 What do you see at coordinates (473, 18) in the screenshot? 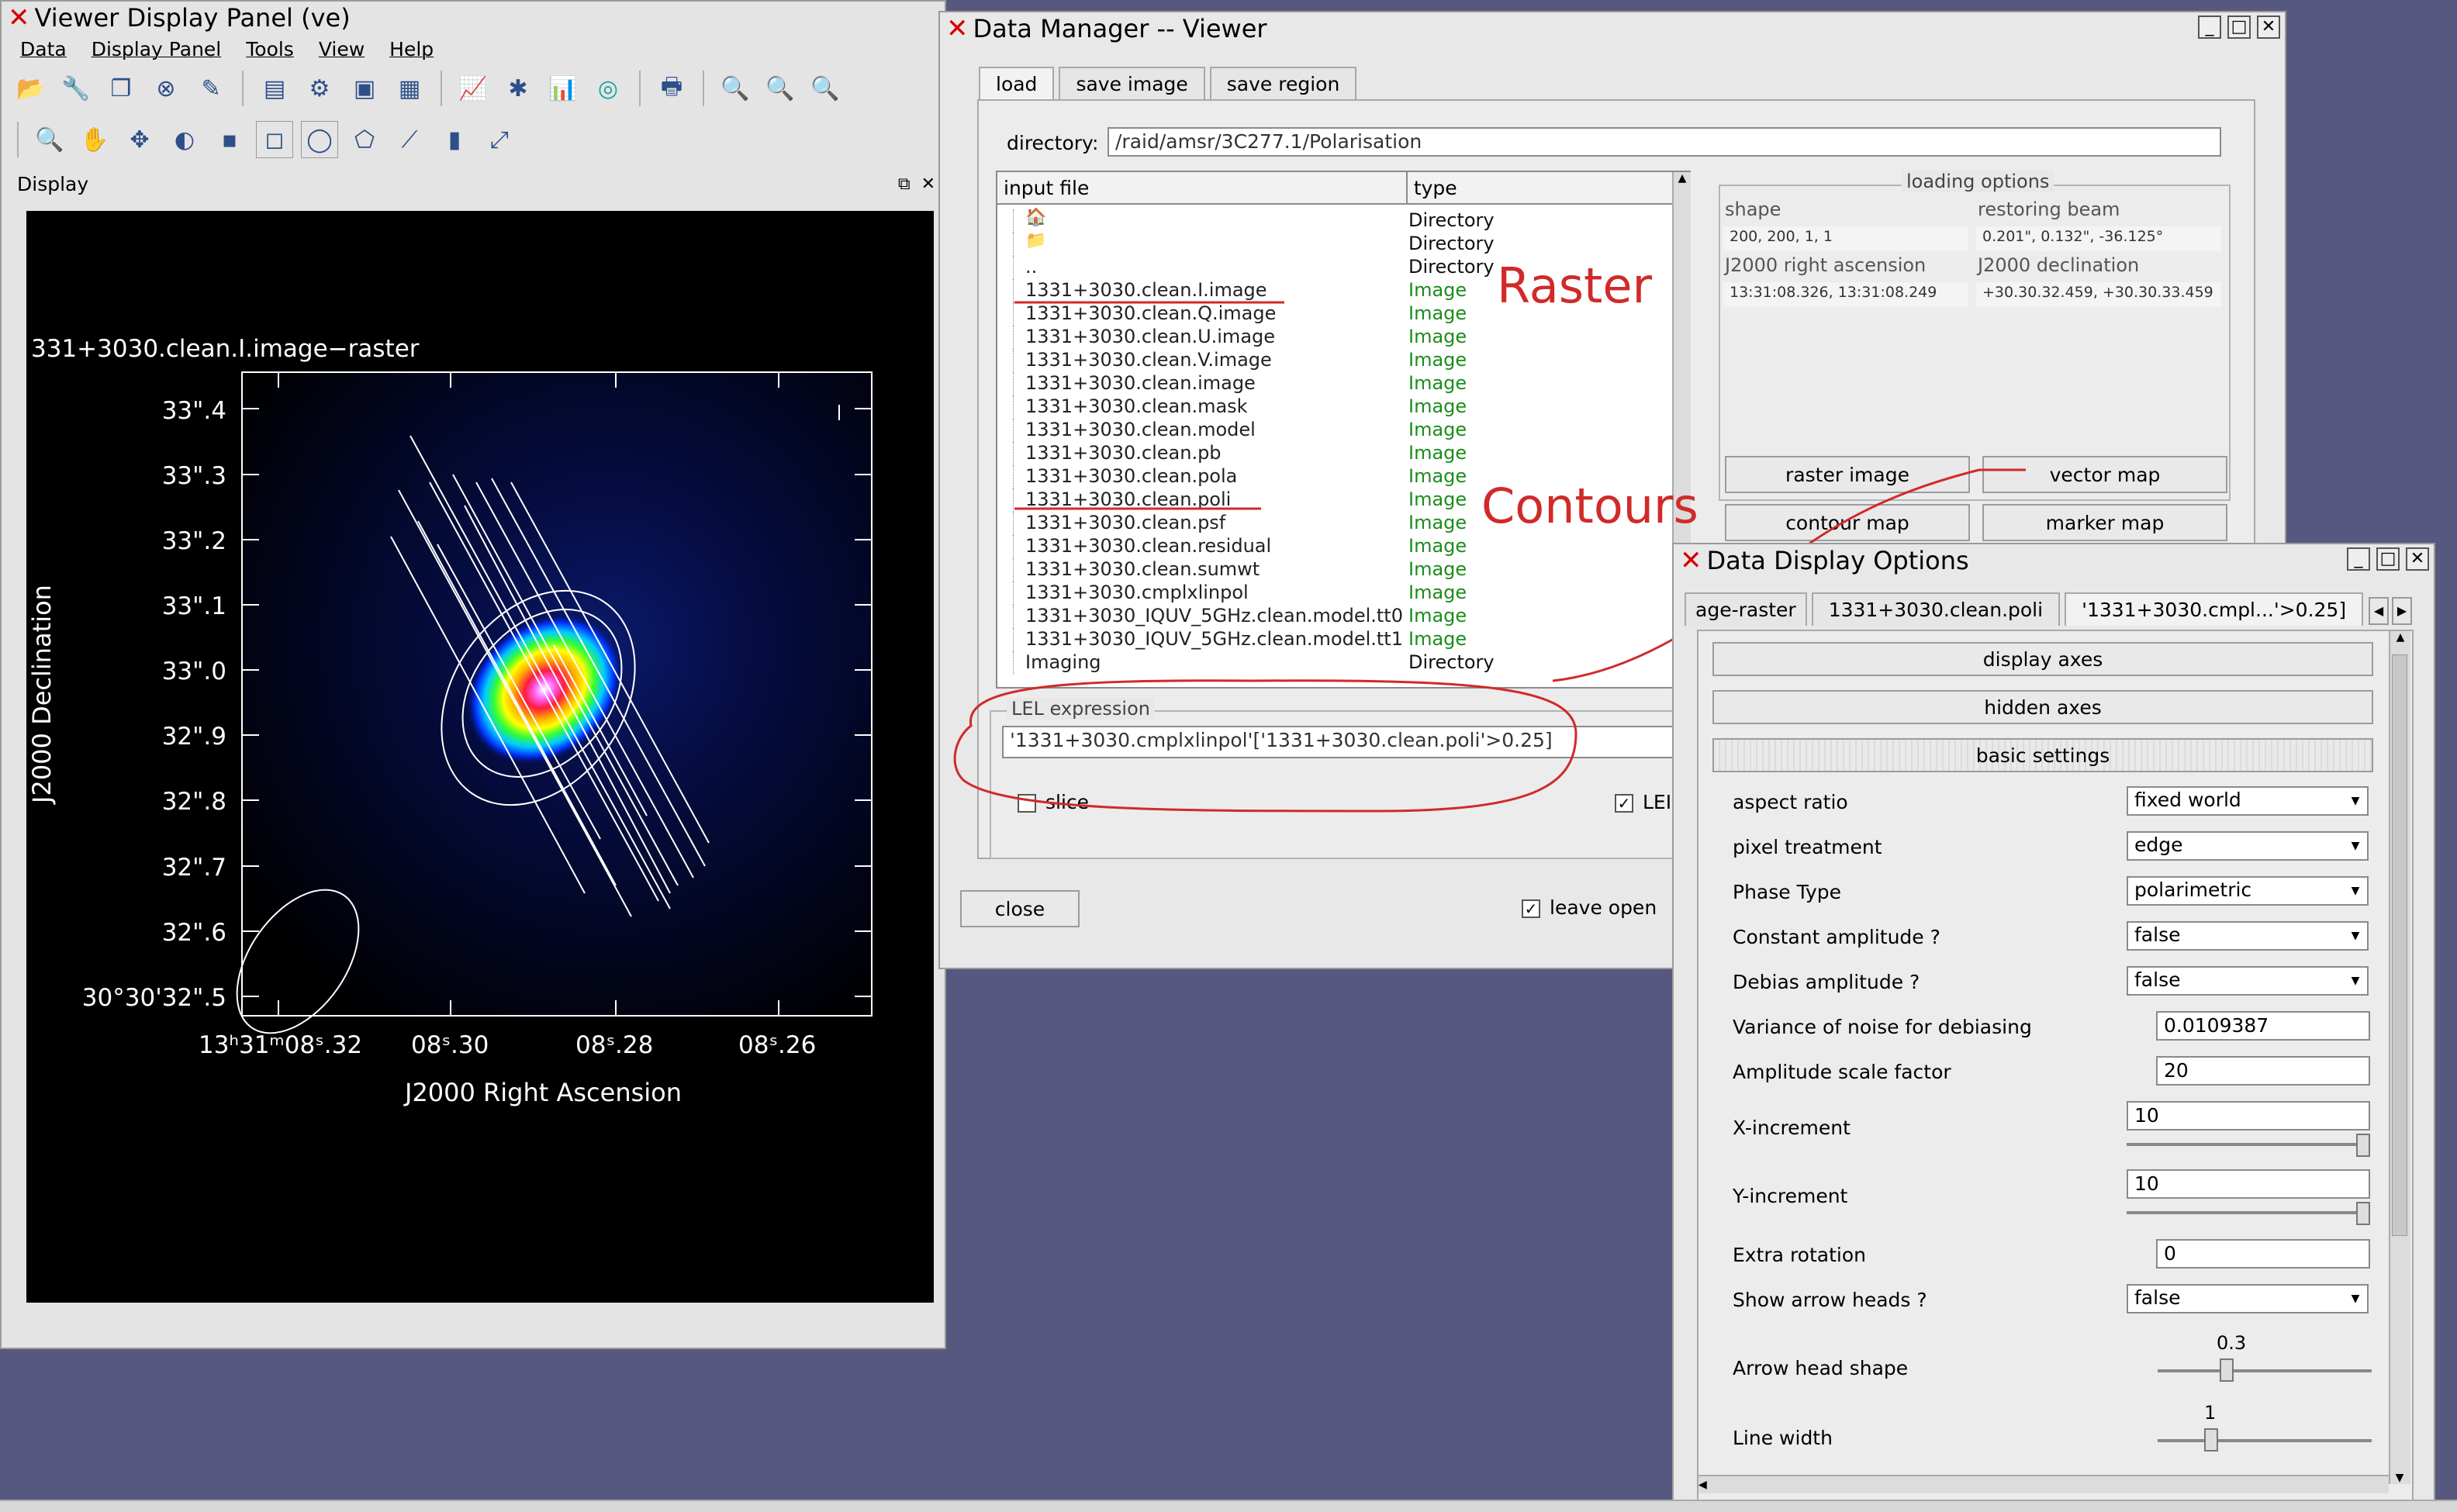
I see `viewer-titlebar: ✕ Viewer Display Panel (ve)` at bounding box center [473, 18].